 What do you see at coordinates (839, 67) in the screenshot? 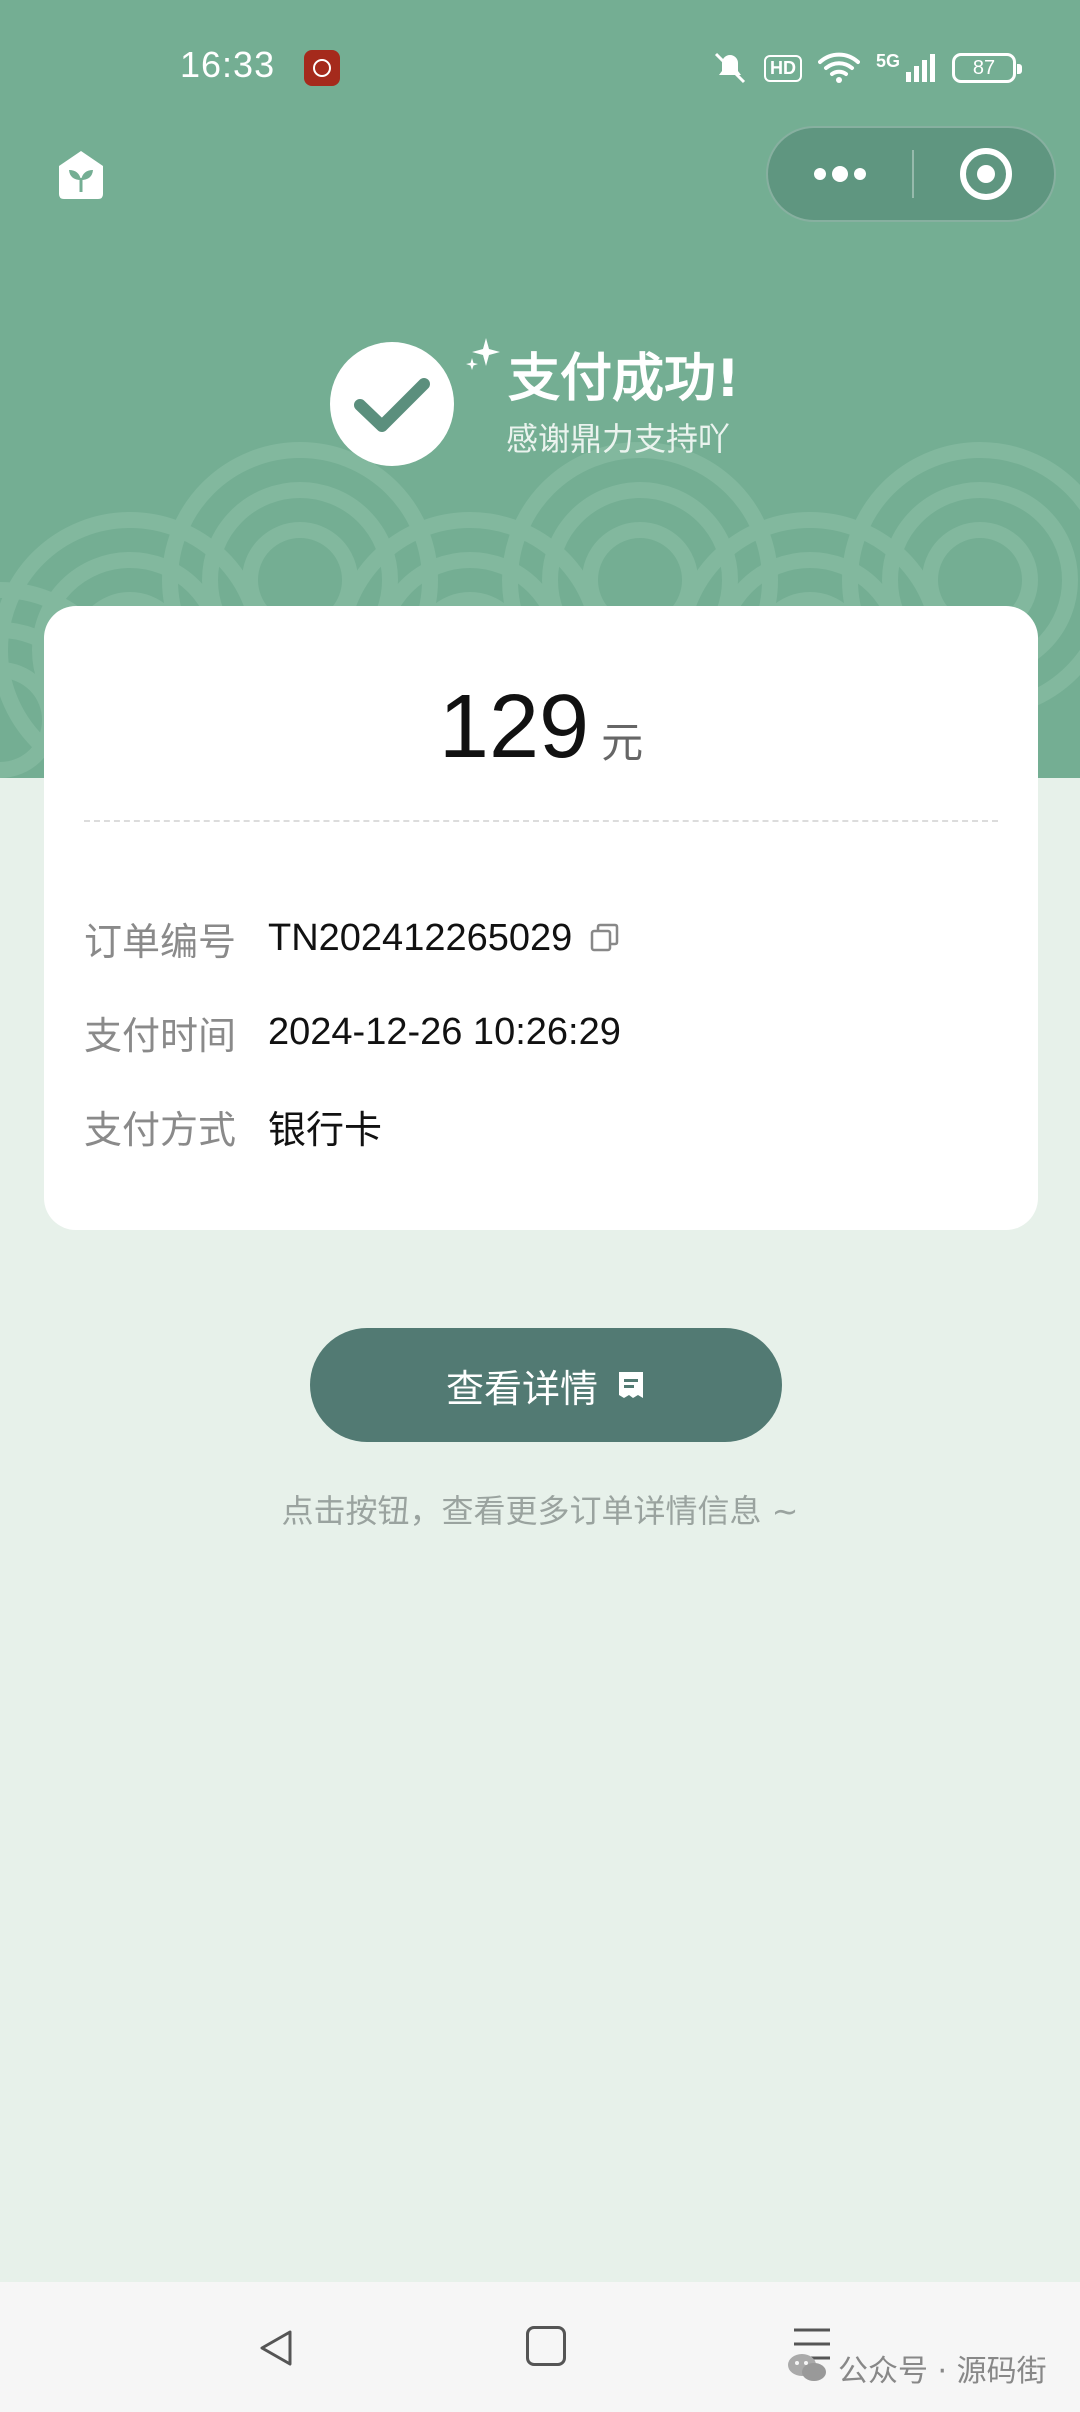
I see `wifi-icon` at bounding box center [839, 67].